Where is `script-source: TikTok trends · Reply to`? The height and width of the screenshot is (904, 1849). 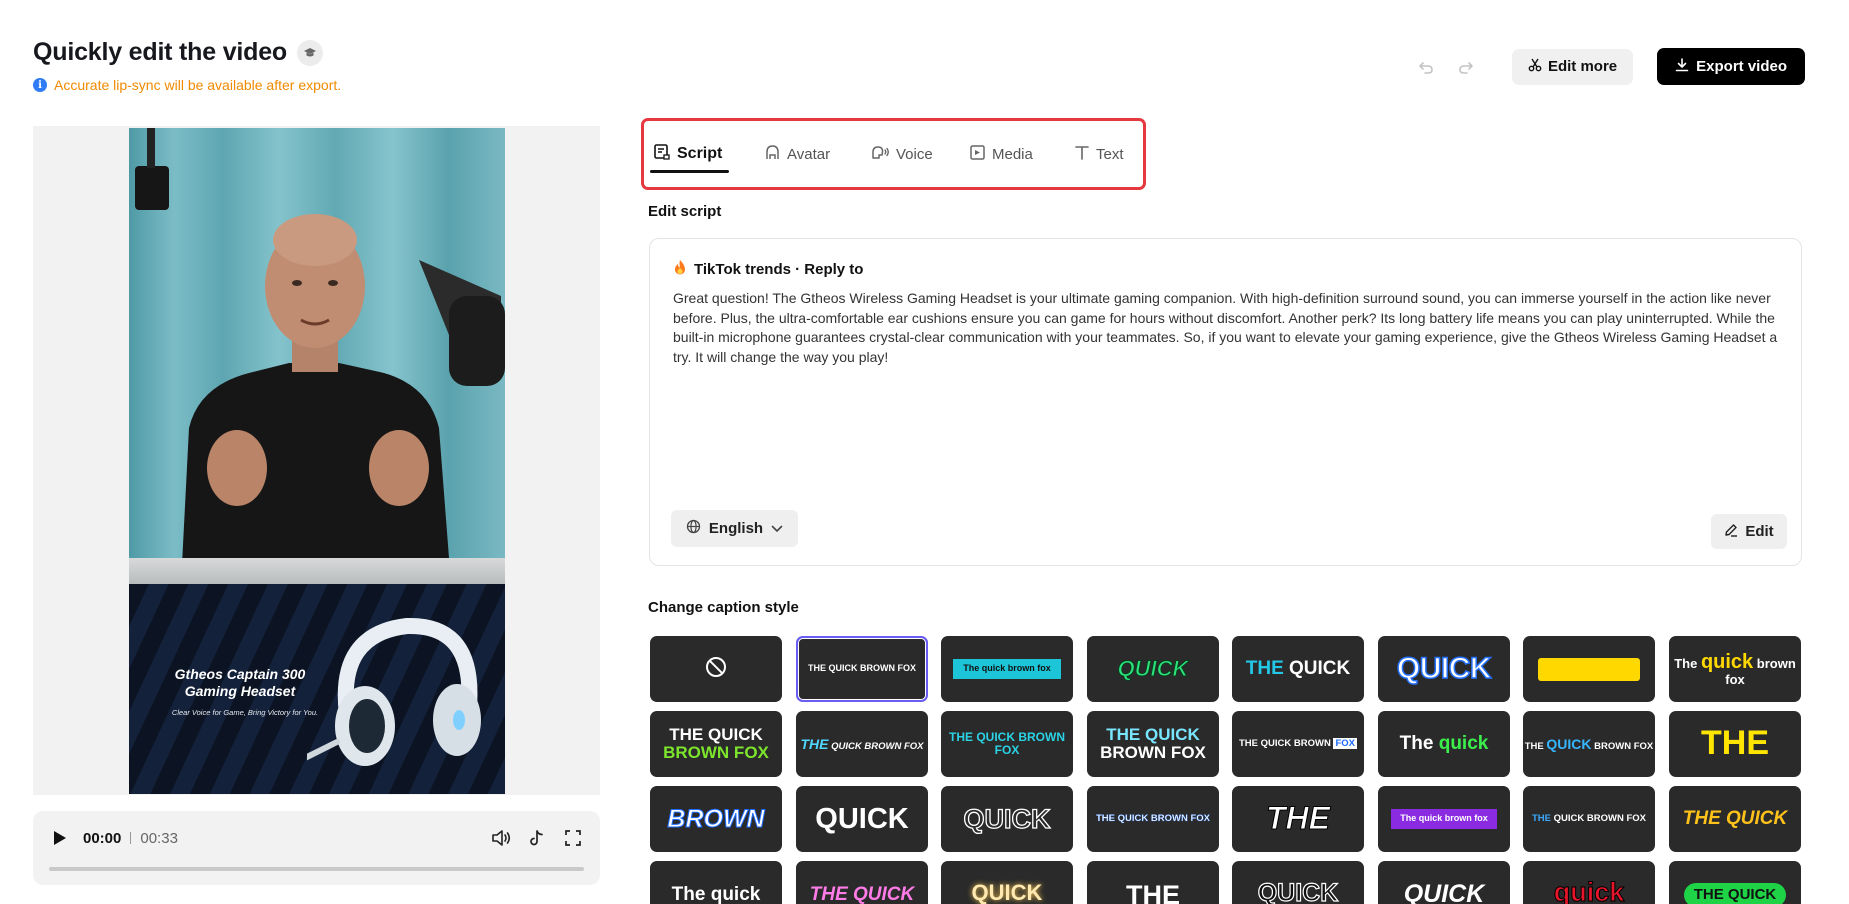 script-source: TikTok trends · Reply to is located at coordinates (768, 269).